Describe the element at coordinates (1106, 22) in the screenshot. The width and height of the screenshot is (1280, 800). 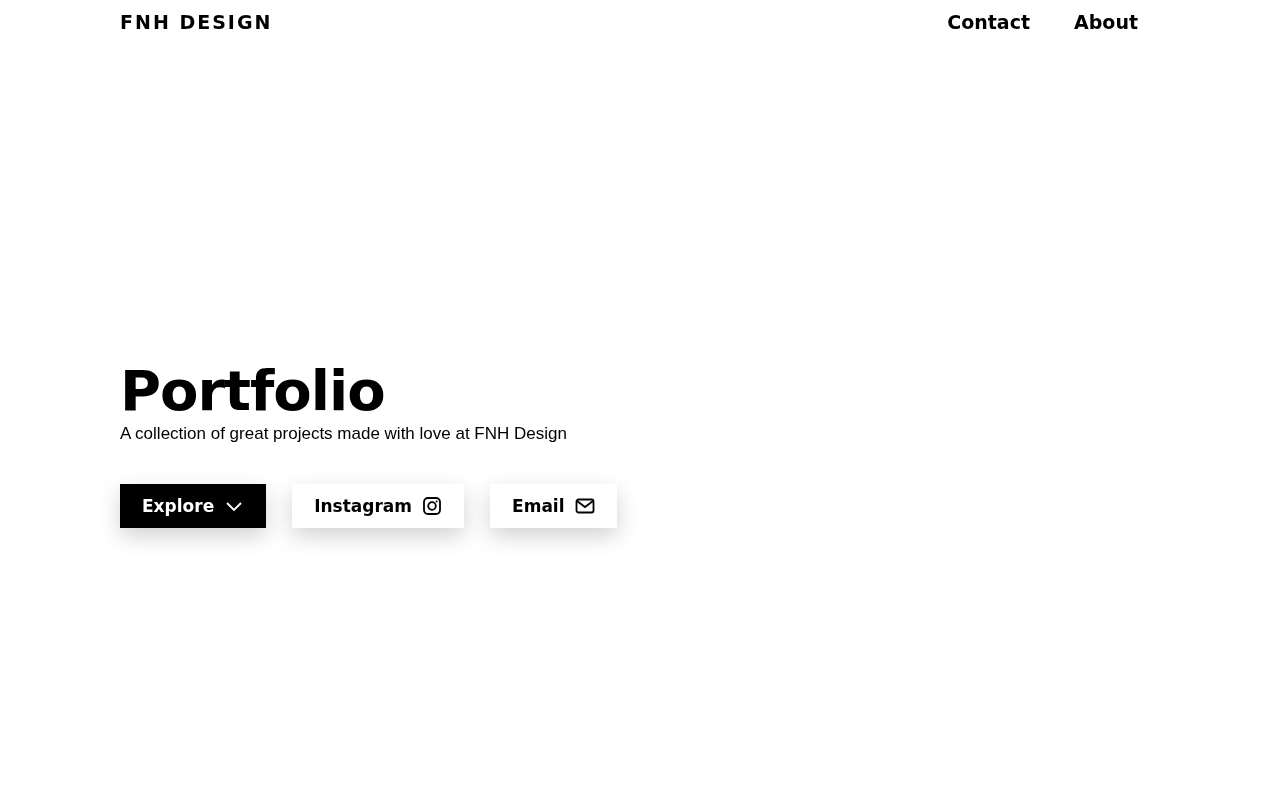
I see `nav-link: About` at that location.